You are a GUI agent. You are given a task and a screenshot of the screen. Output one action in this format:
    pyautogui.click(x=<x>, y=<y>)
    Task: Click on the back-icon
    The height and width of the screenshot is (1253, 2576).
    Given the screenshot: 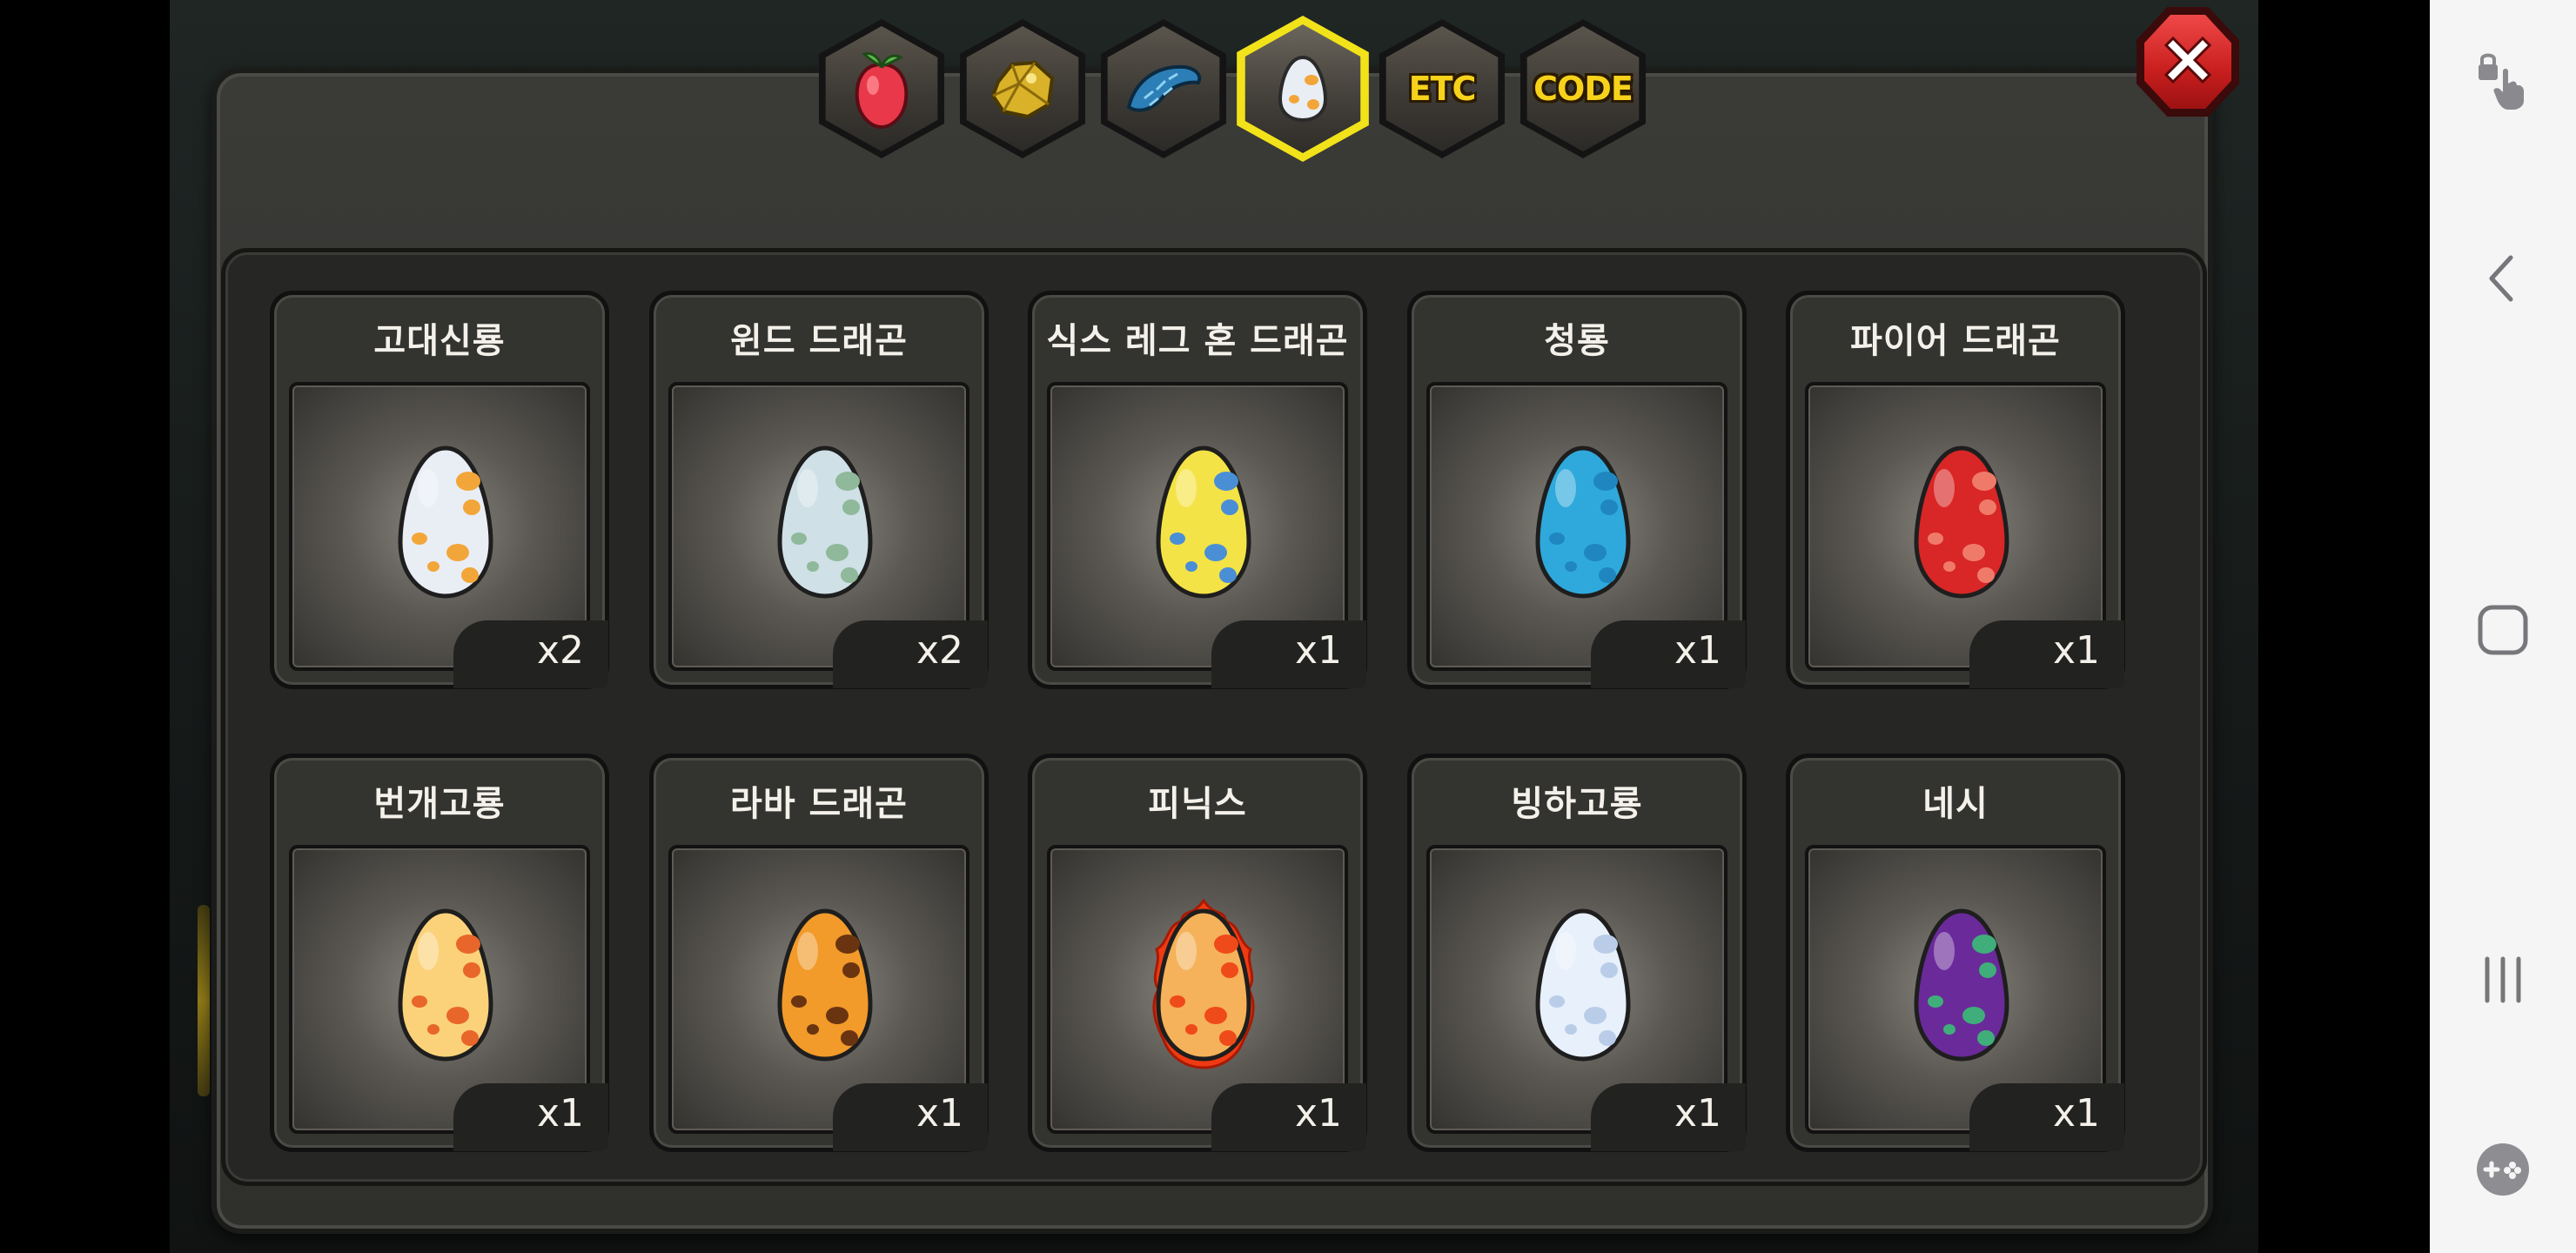 What is the action you would take?
    pyautogui.click(x=2501, y=278)
    